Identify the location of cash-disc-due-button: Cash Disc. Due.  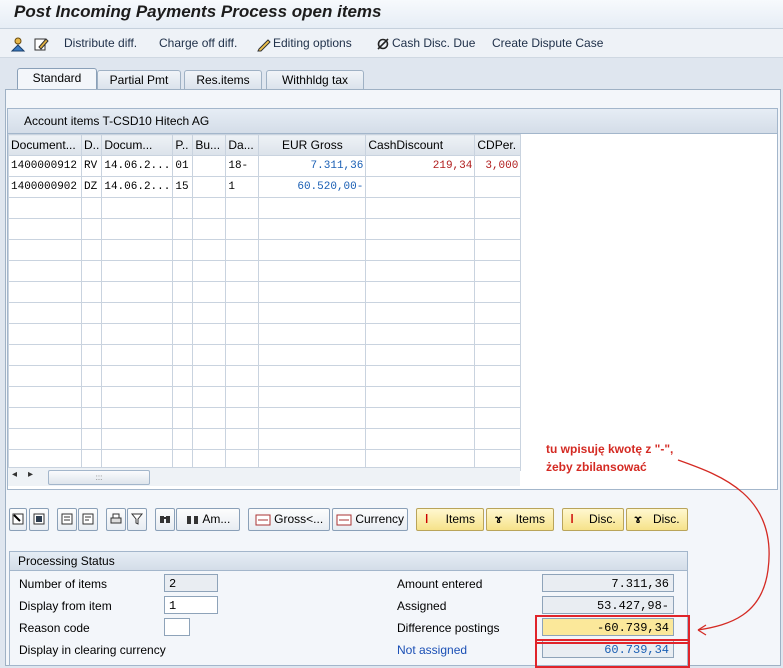
(433, 43).